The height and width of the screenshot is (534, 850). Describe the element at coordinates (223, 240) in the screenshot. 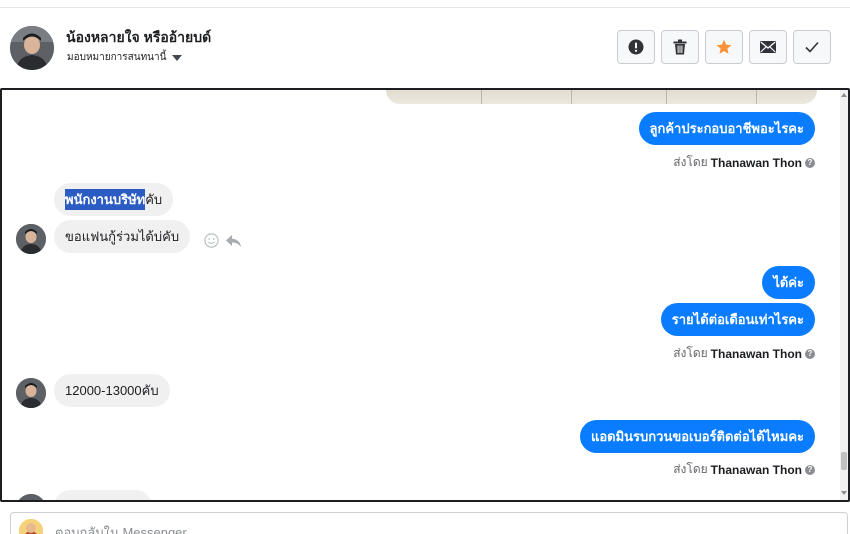

I see `message-actions` at that location.